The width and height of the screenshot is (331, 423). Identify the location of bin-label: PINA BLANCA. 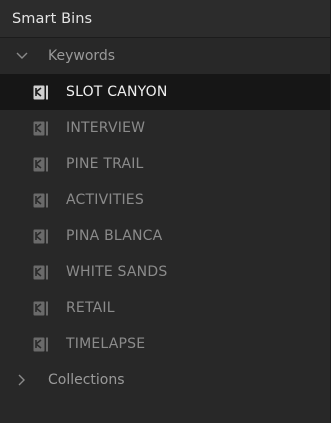
(114, 236).